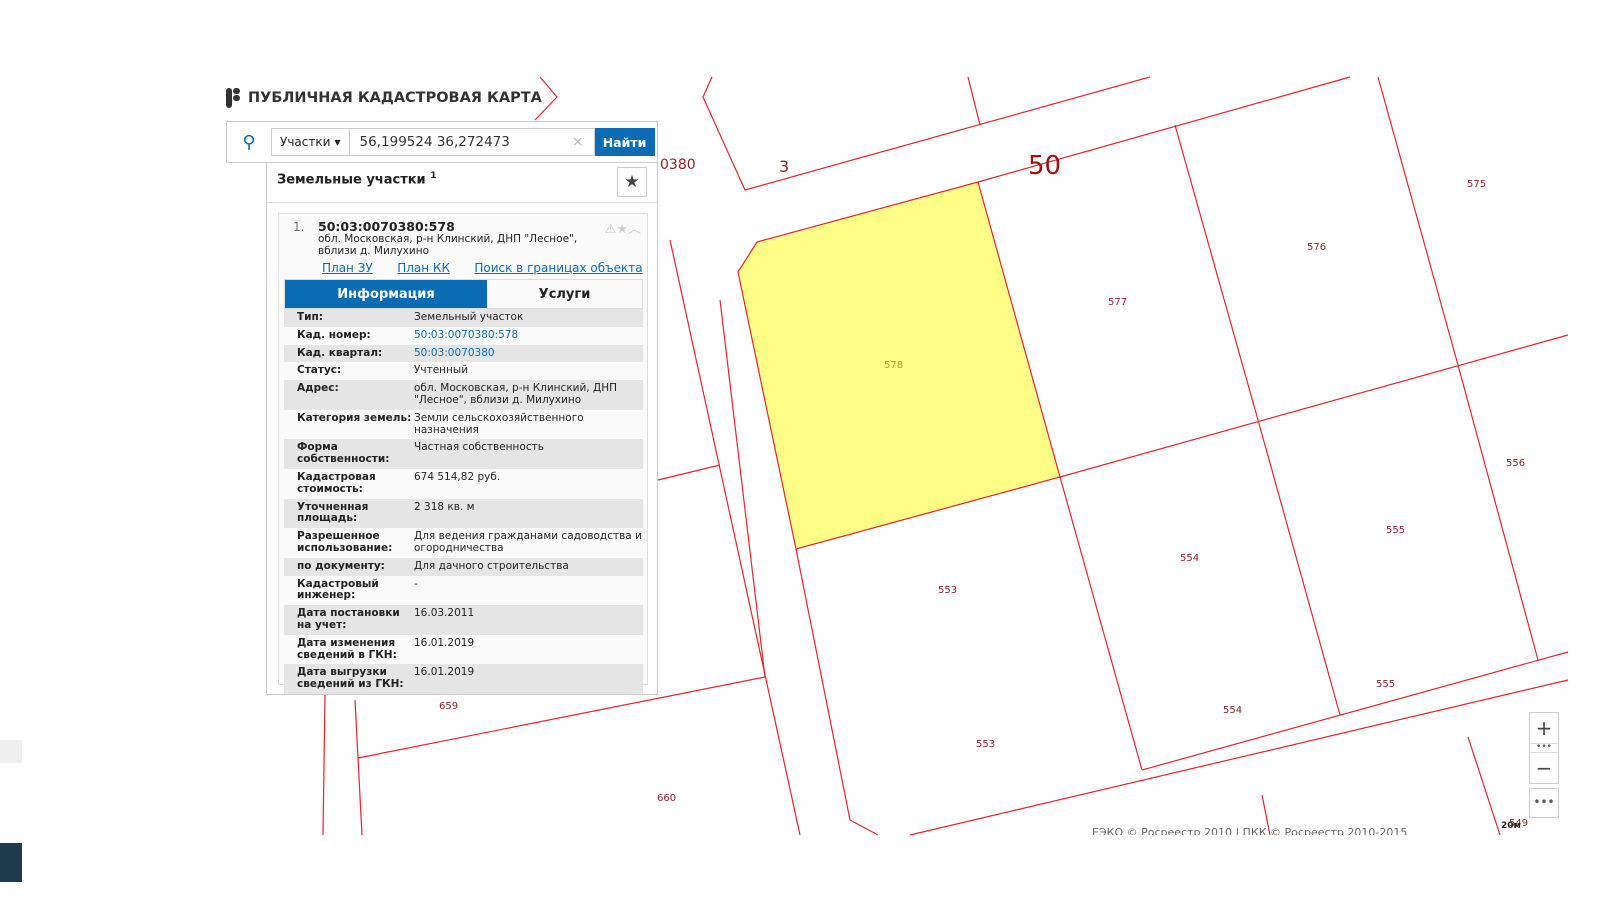 The height and width of the screenshot is (900, 1600). What do you see at coordinates (340, 352) in the screenshot?
I see `info-key: Кад. квартал:` at bounding box center [340, 352].